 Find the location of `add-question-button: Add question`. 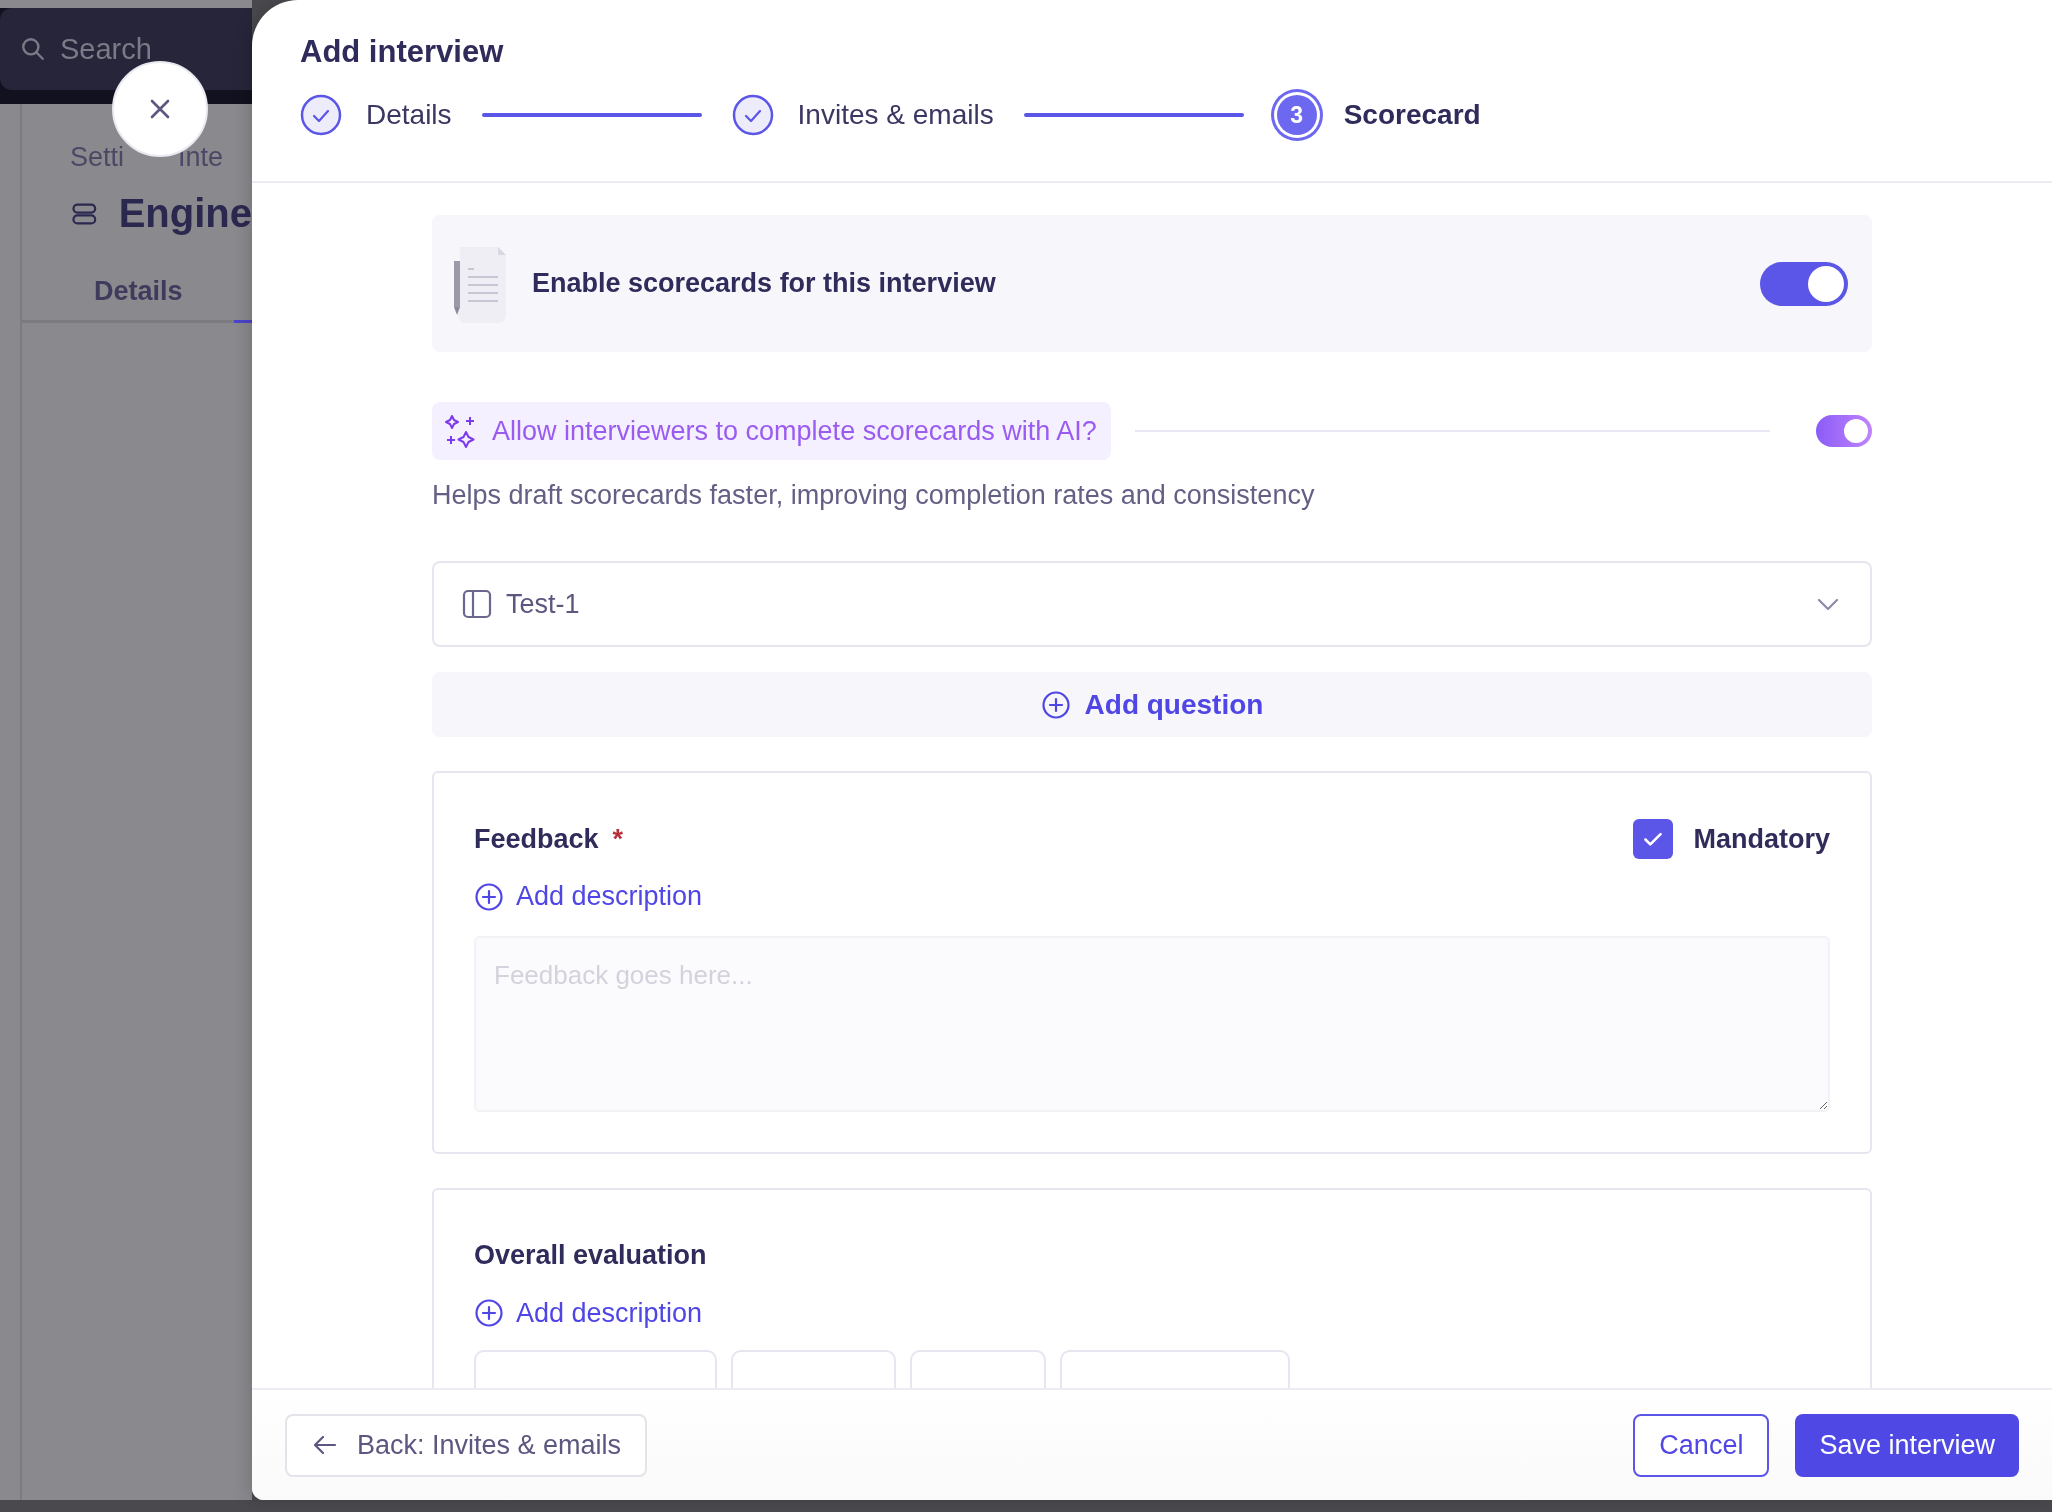

add-question-button: Add question is located at coordinates (1152, 704).